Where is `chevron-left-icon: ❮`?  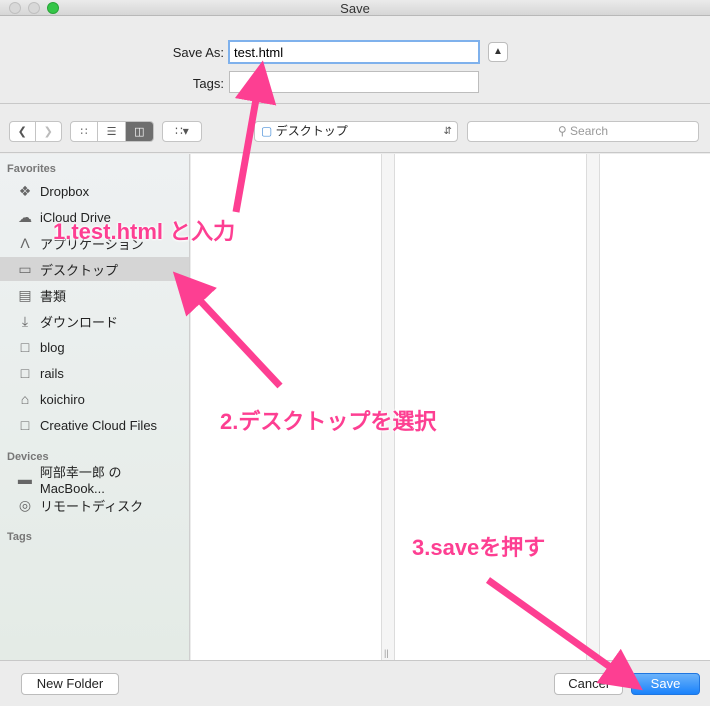
chevron-left-icon: ❮ is located at coordinates (22, 132).